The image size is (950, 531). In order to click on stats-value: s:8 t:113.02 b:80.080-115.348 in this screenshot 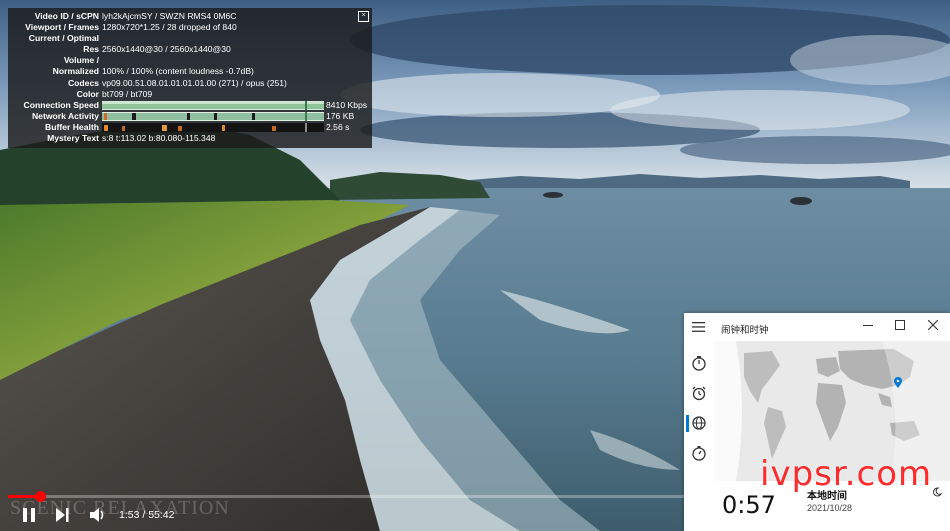, I will do `click(159, 138)`.